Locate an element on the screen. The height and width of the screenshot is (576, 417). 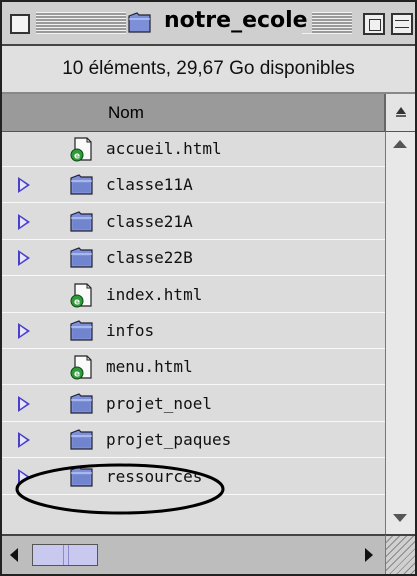
sort-direction-icon is located at coordinates (400, 112).